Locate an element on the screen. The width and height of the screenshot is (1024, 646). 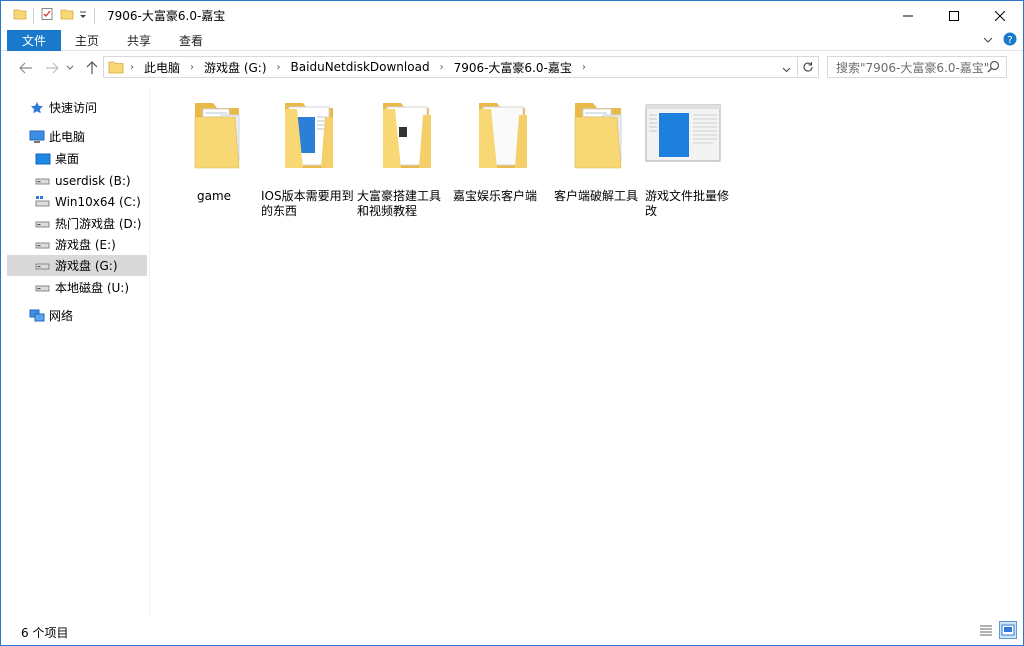
nav-label: 热门游戏盘 (D:) is located at coordinates (98, 224).